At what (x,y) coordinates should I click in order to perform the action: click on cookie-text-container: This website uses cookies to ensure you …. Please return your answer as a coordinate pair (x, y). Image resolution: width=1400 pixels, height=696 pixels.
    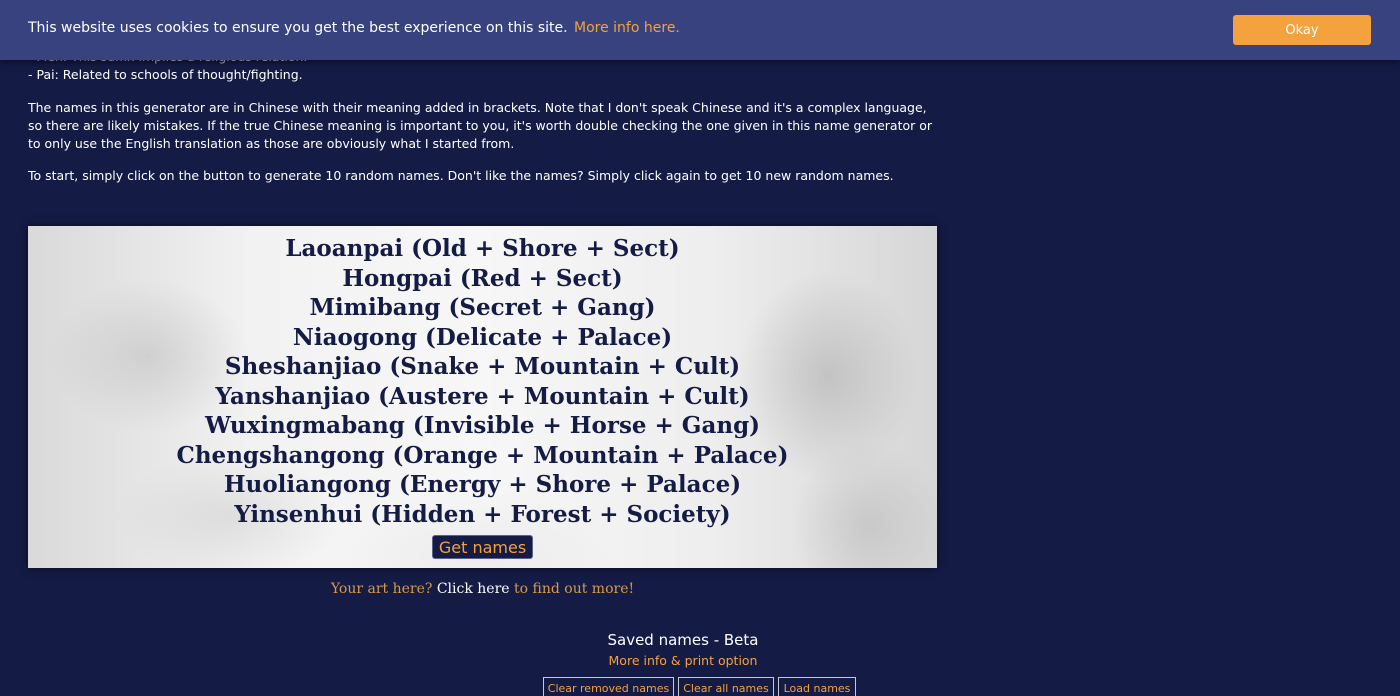
    Looking at the image, I should click on (354, 28).